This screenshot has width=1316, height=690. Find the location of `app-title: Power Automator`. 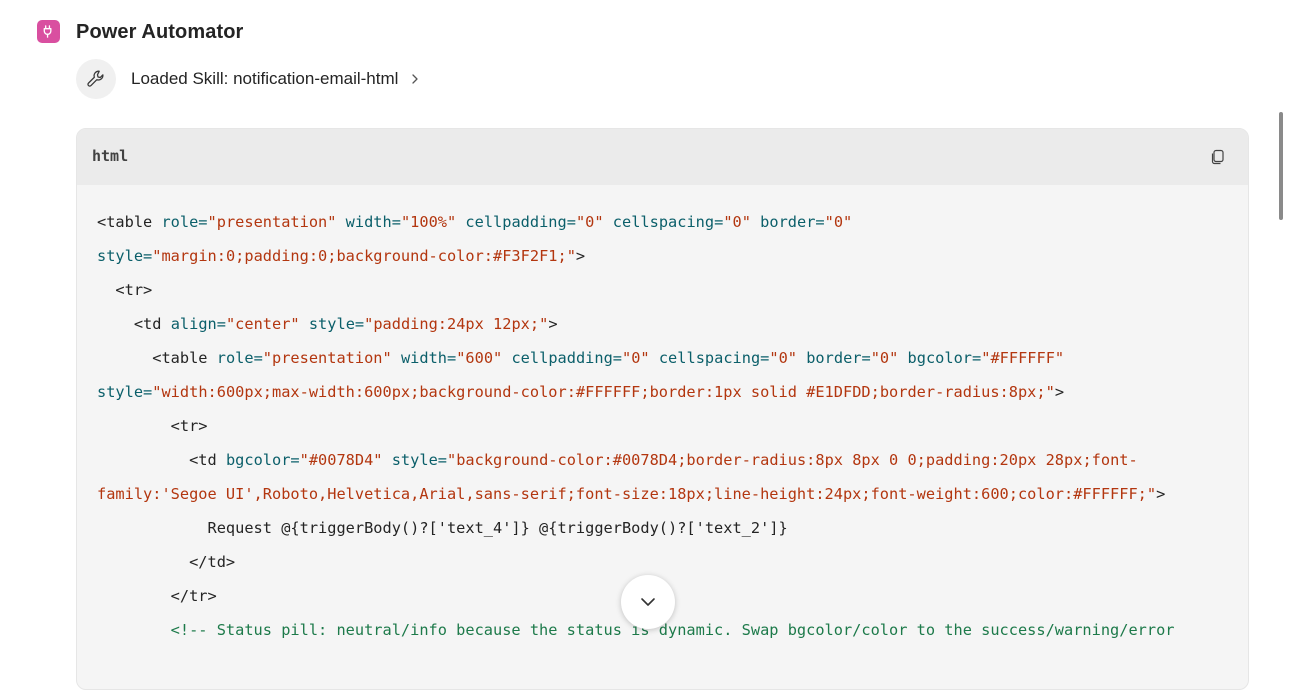

app-title: Power Automator is located at coordinates (160, 32).